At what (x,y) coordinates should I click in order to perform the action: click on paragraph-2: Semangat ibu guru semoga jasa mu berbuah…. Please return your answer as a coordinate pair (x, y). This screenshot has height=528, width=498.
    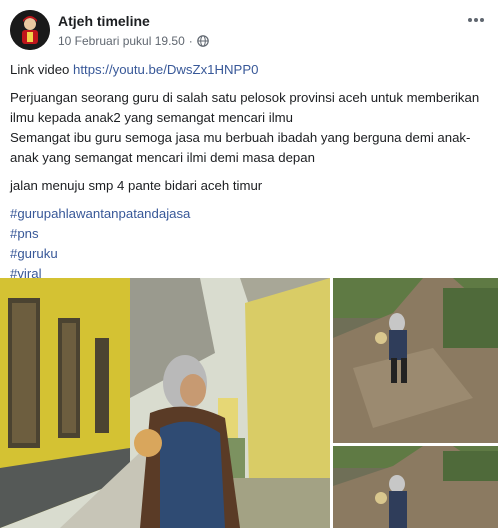
    Looking at the image, I should click on (240, 147).